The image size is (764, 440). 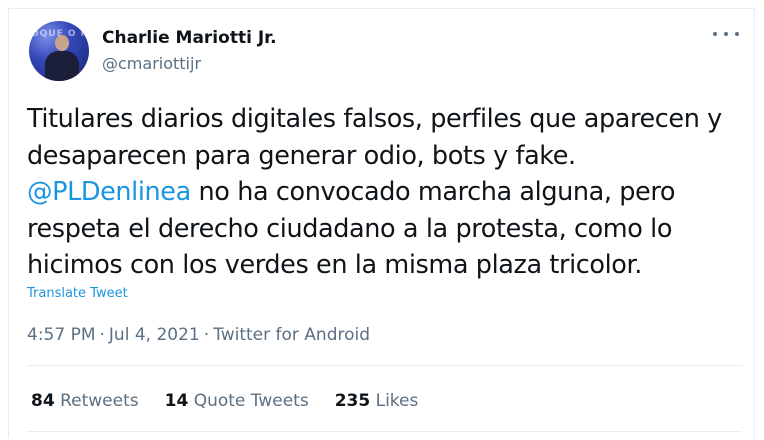 What do you see at coordinates (251, 401) in the screenshot?
I see `quote-tweets-label: Quote Tweets` at bounding box center [251, 401].